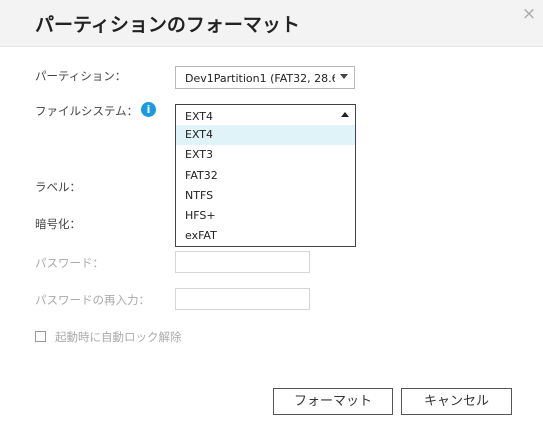  What do you see at coordinates (242, 262) in the screenshot?
I see `password-field` at bounding box center [242, 262].